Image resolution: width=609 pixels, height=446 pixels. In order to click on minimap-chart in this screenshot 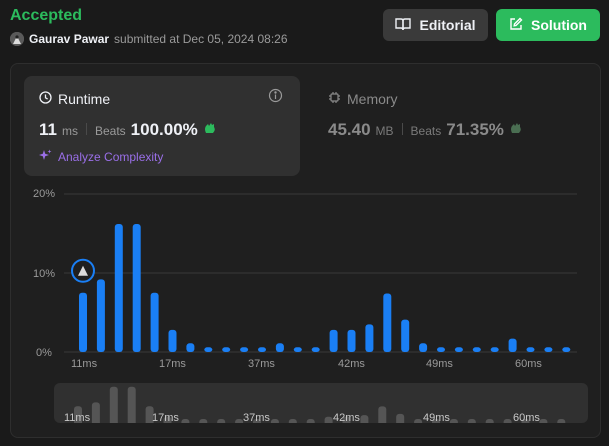, I will do `click(320, 404)`.